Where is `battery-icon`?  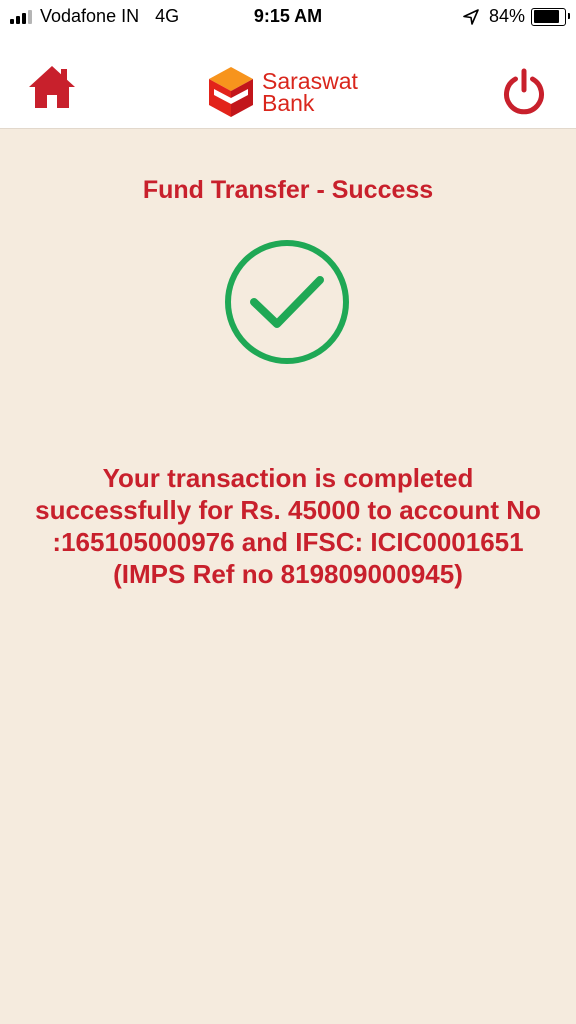 battery-icon is located at coordinates (550, 16).